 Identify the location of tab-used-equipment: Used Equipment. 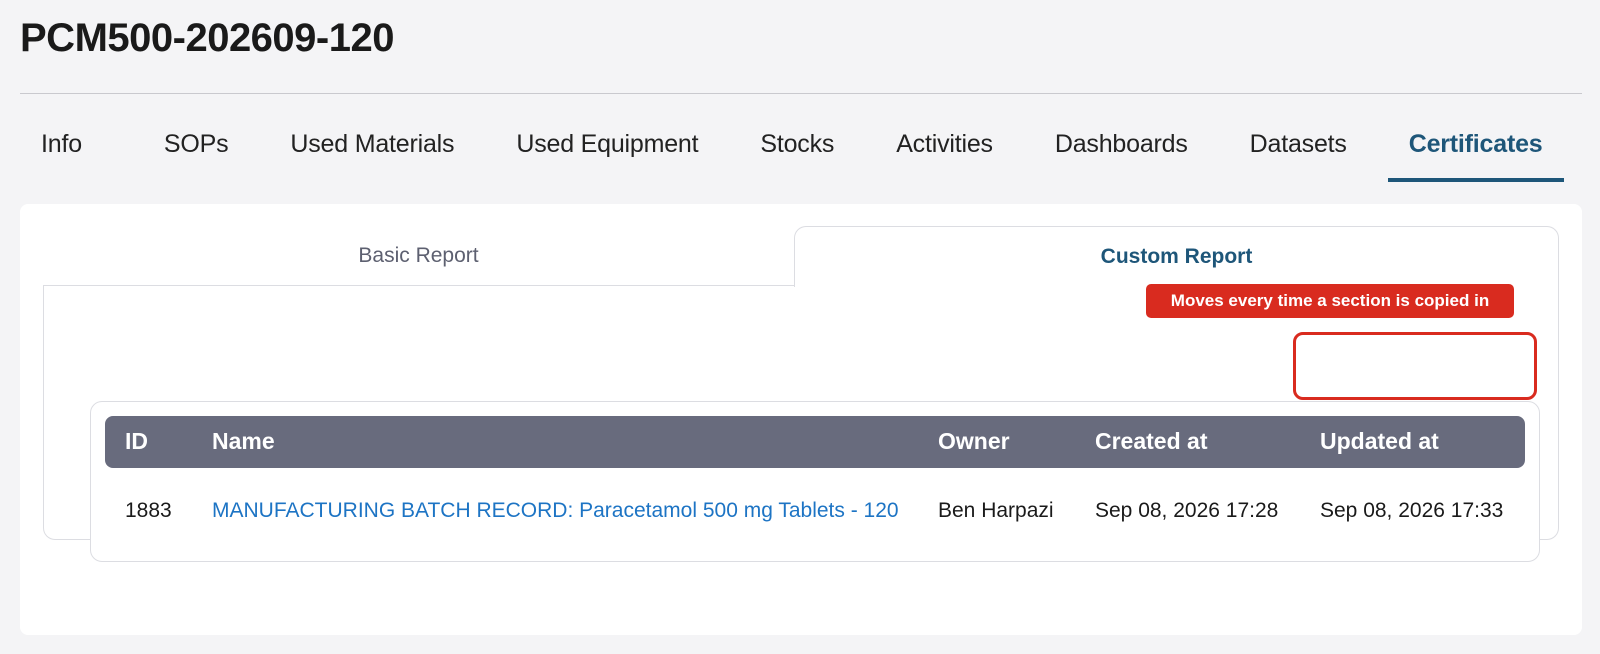
(607, 146).